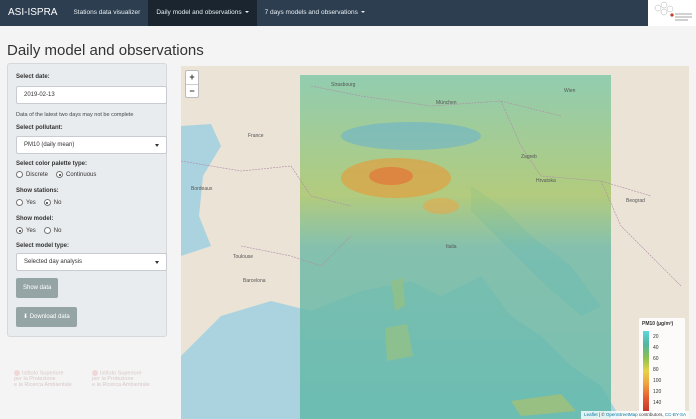  Describe the element at coordinates (675, 414) in the screenshot. I see `license-link: CC-BY-SA` at that location.